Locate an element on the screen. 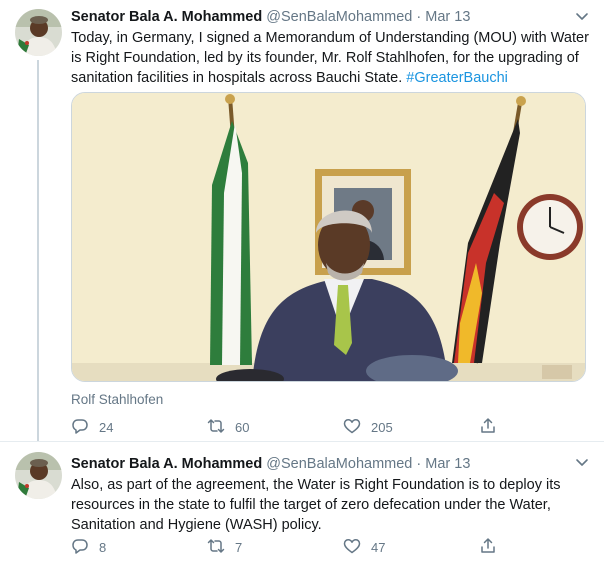 This screenshot has height=561, width=604. tweet-actions: 8 7 47 is located at coordinates (291, 547).